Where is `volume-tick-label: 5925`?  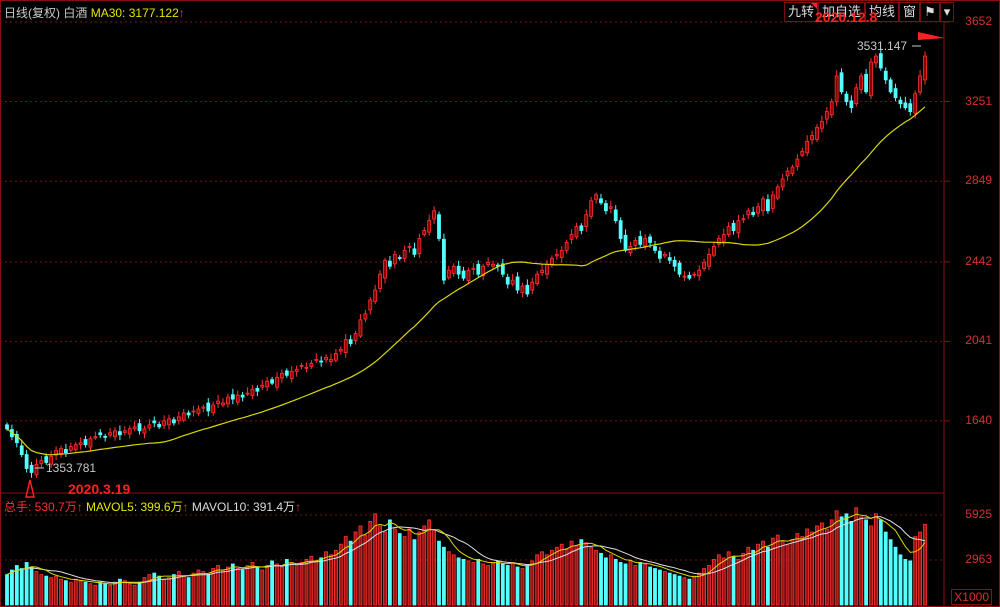
volume-tick-label: 5925 is located at coordinates (978, 513).